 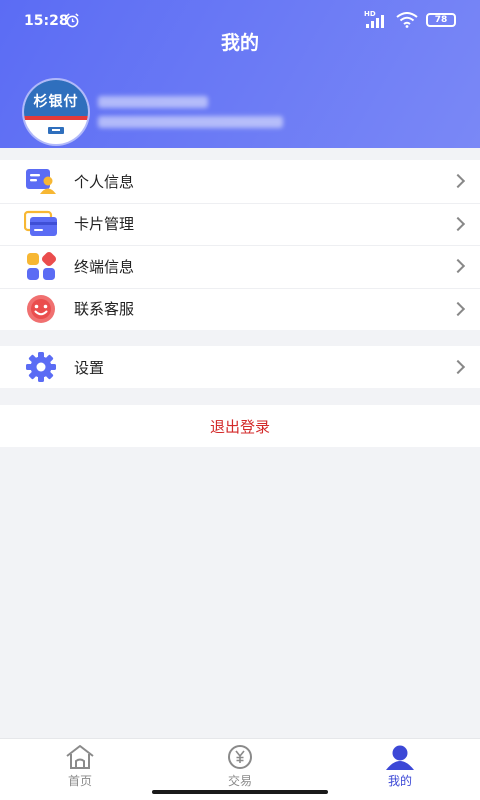 What do you see at coordinates (79, 781) in the screenshot?
I see `tab-label: 首页` at bounding box center [79, 781].